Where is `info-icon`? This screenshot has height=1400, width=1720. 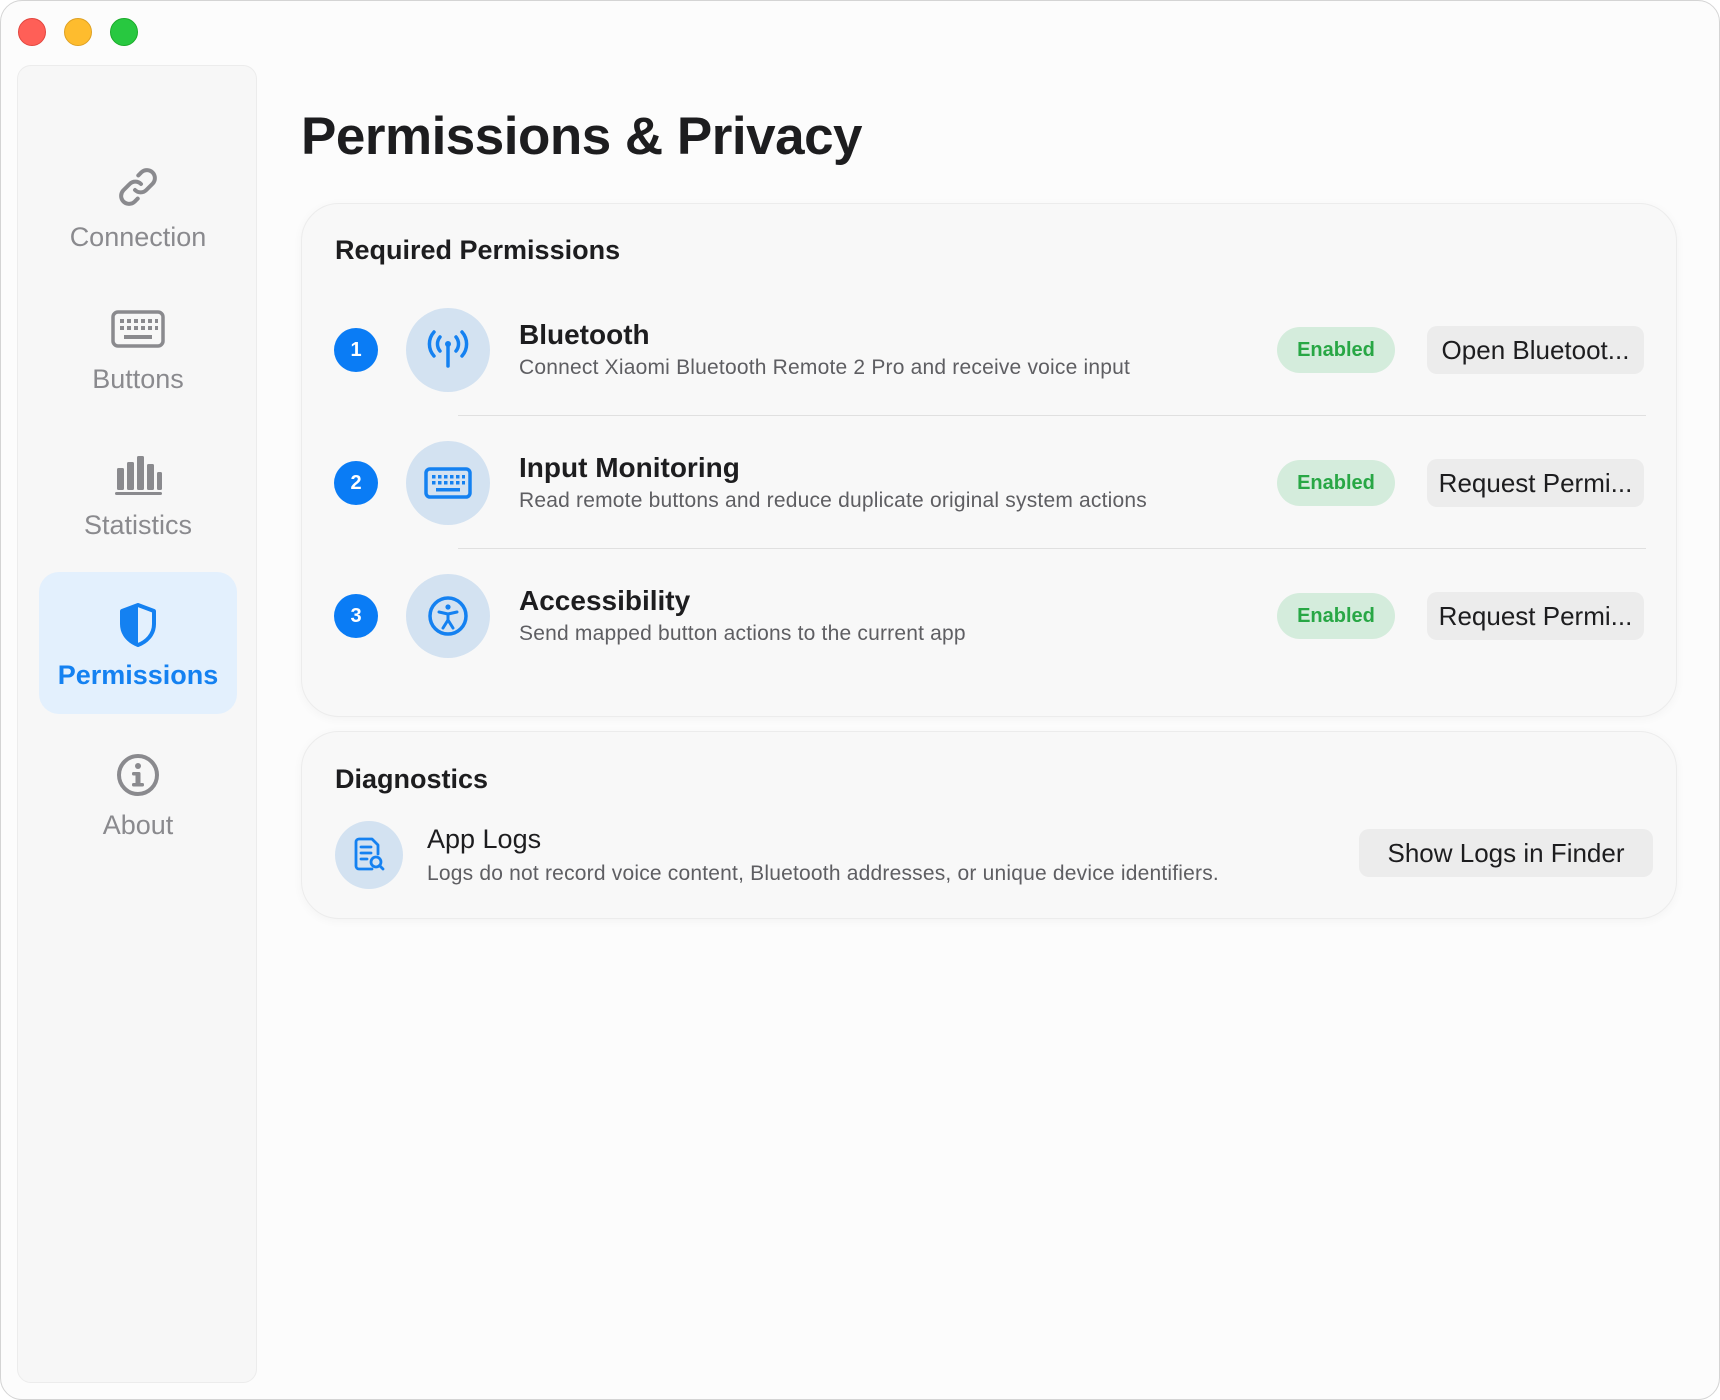 info-icon is located at coordinates (138, 775).